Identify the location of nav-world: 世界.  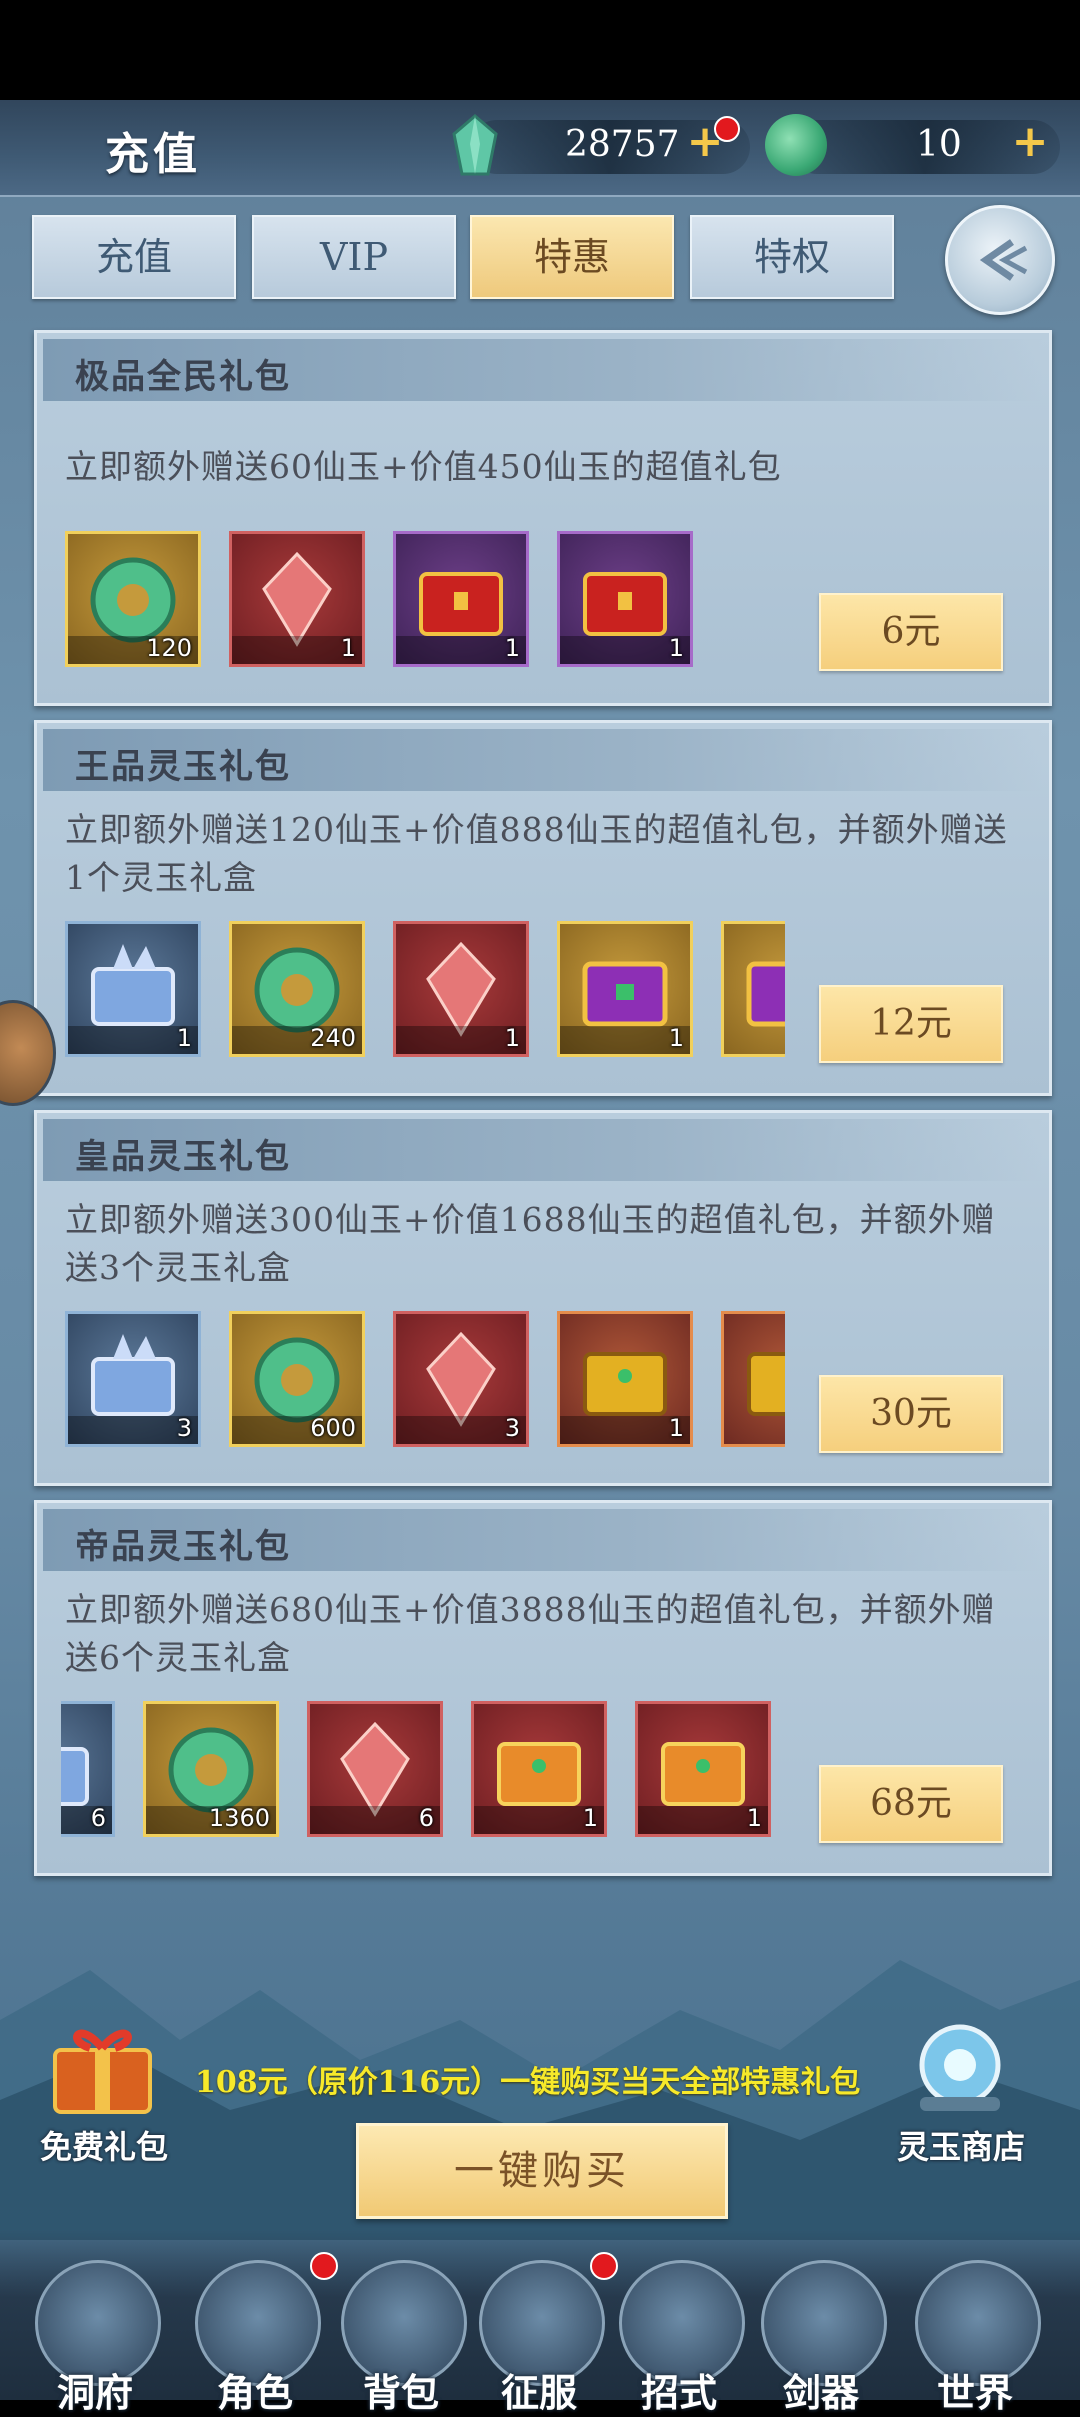
(975, 2332).